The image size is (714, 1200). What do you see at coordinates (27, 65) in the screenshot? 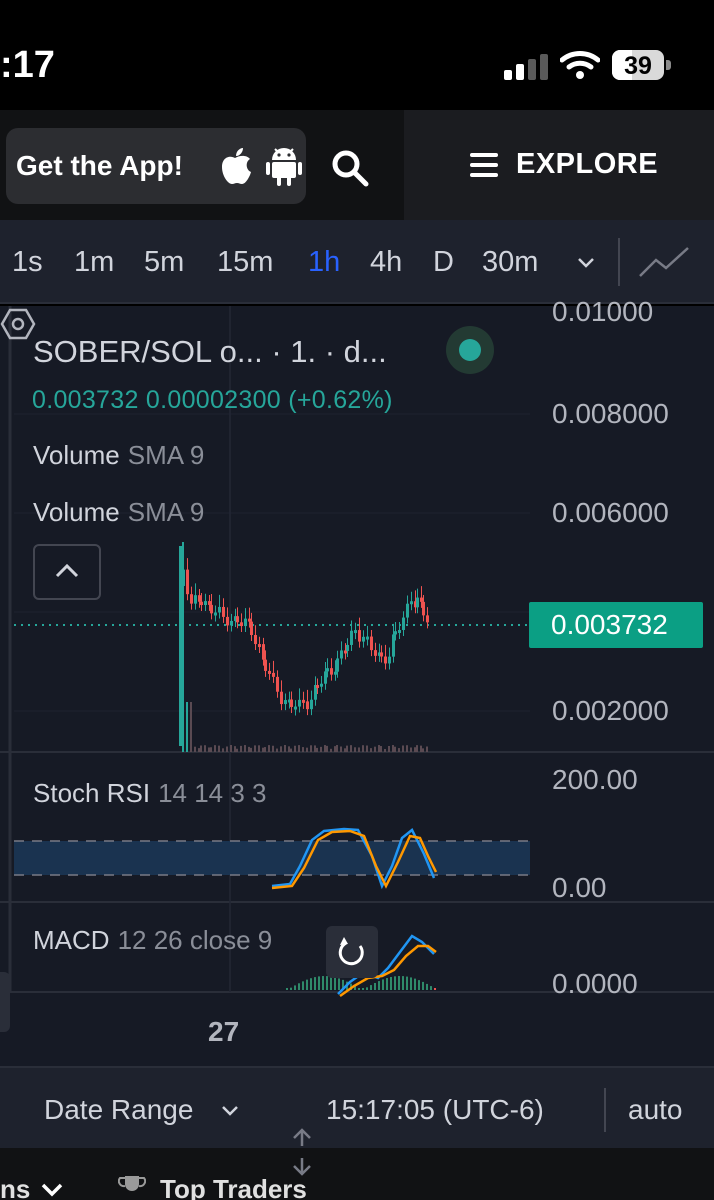
I see `status-time: :17` at bounding box center [27, 65].